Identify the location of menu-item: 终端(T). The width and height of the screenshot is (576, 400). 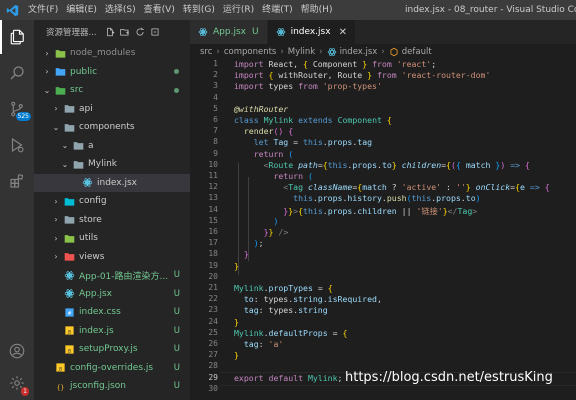
(277, 10).